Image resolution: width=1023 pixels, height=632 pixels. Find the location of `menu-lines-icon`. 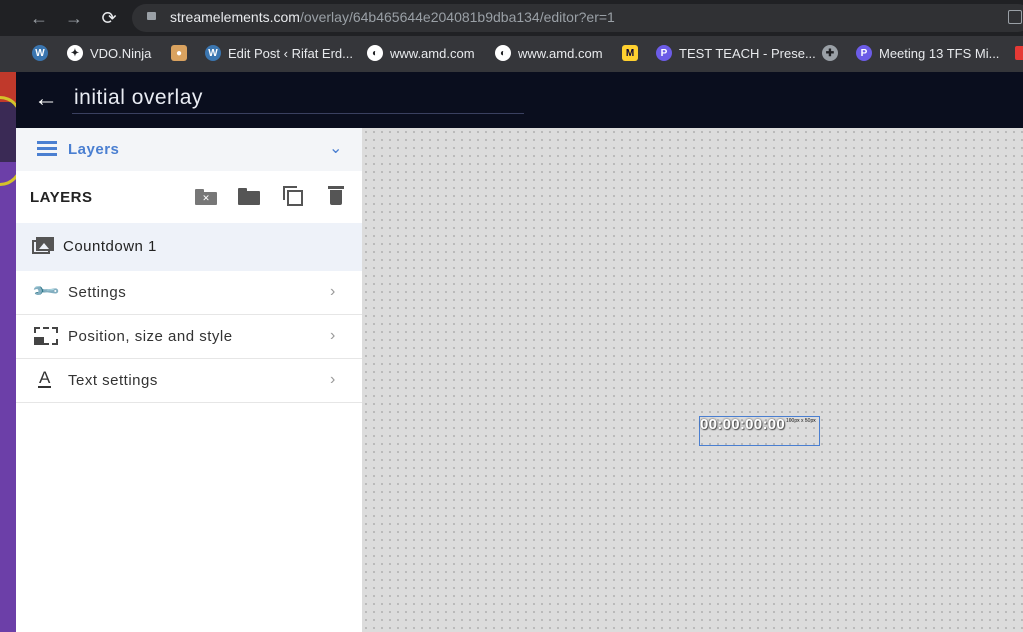

menu-lines-icon is located at coordinates (47, 149).